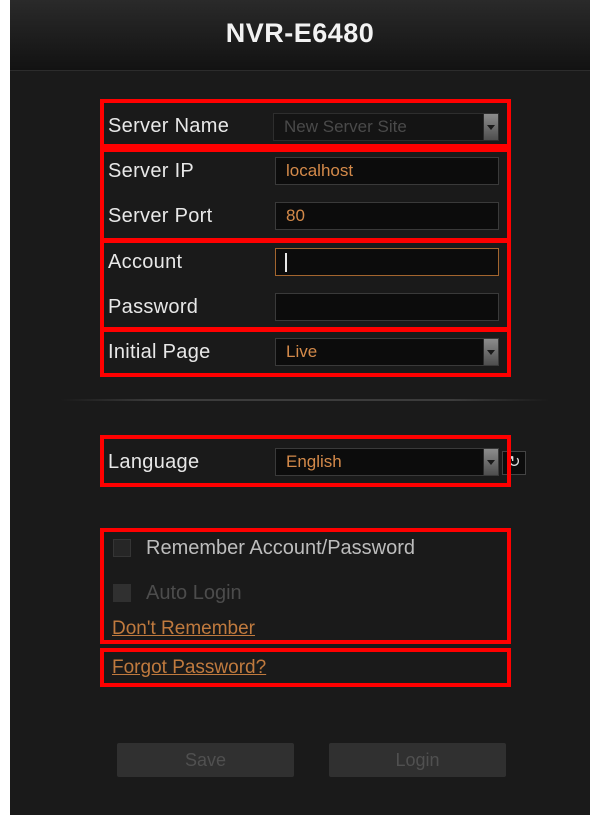  Describe the element at coordinates (159, 352) in the screenshot. I see `initial-page-label: Initial Page` at that location.